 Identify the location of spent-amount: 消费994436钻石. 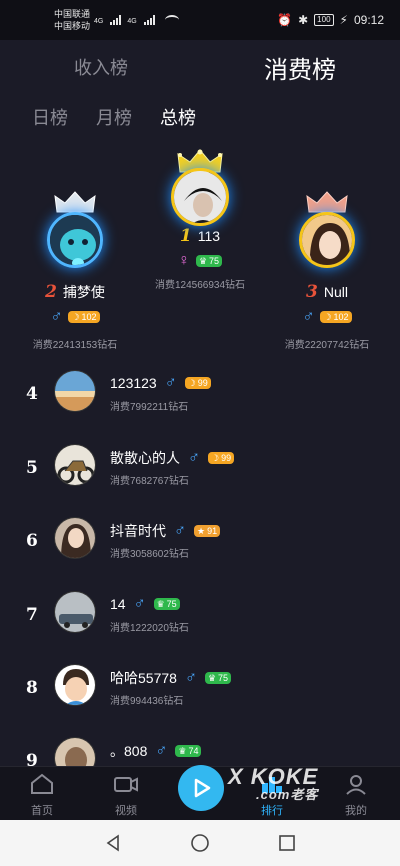
(147, 701).